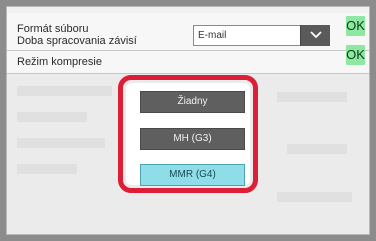 This screenshot has width=376, height=241. What do you see at coordinates (212, 35) in the screenshot?
I see `file-format-value: E-mail` at bounding box center [212, 35].